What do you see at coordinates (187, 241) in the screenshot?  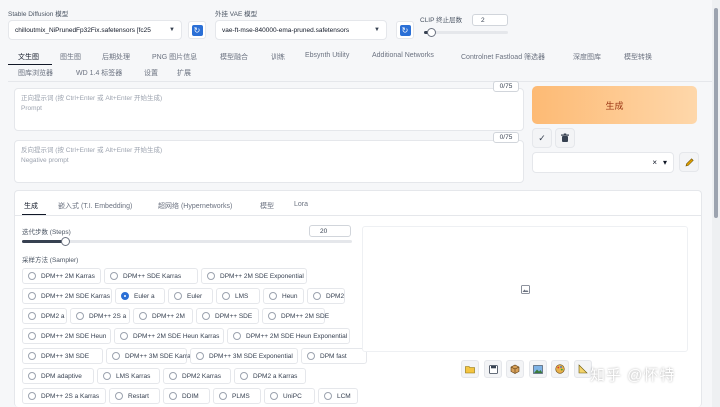 I see `steps-slider` at bounding box center [187, 241].